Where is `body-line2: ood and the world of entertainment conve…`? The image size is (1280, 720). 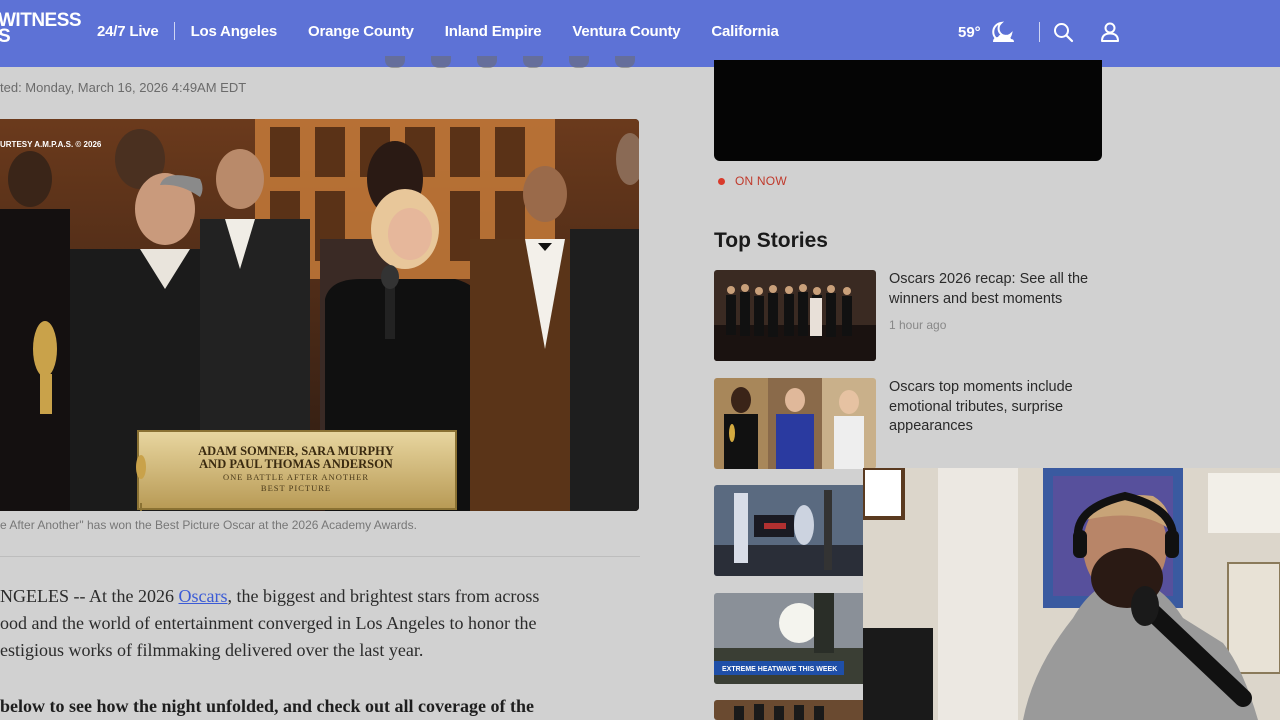 body-line2: ood and the world of entertainment conve… is located at coordinates (268, 623).